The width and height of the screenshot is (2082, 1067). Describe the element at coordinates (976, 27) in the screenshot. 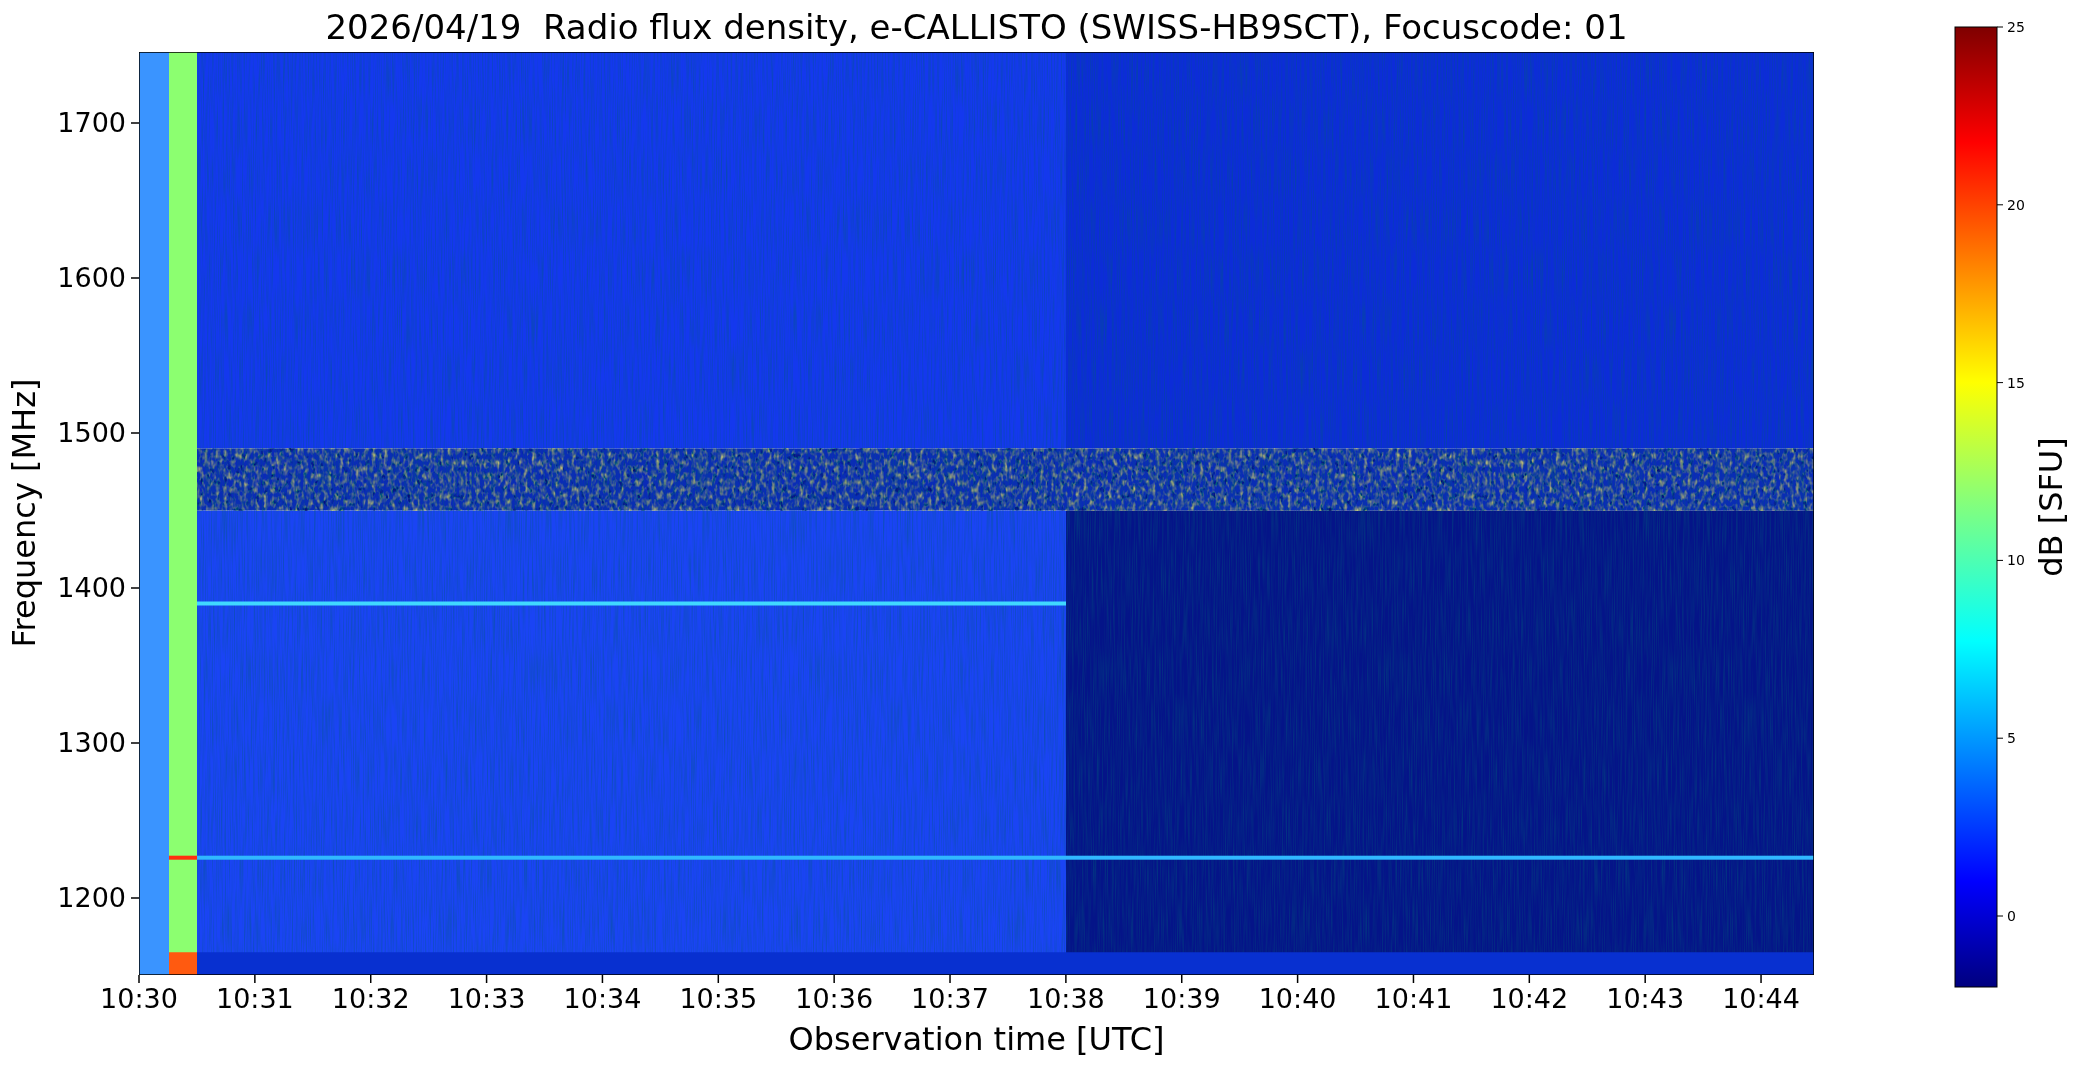

I see `chart-title: 2026/04/19 Radio flux density, e-CALLISTO (SWISS-HB9SCT), Focuscode: 01` at that location.